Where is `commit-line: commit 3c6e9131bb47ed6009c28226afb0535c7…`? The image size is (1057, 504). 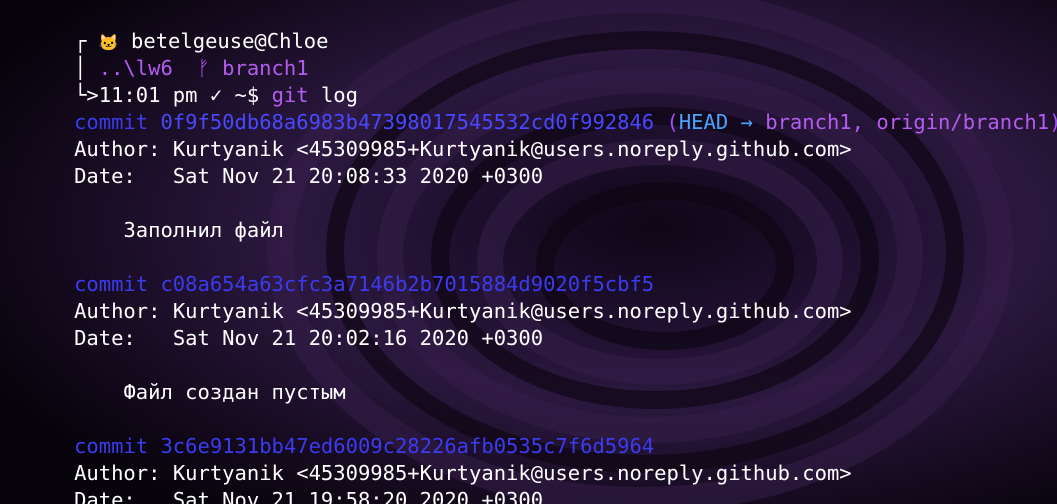
commit-line: commit 3c6e9131bb47ed6009c28226afb0535c7… is located at coordinates (327, 432).